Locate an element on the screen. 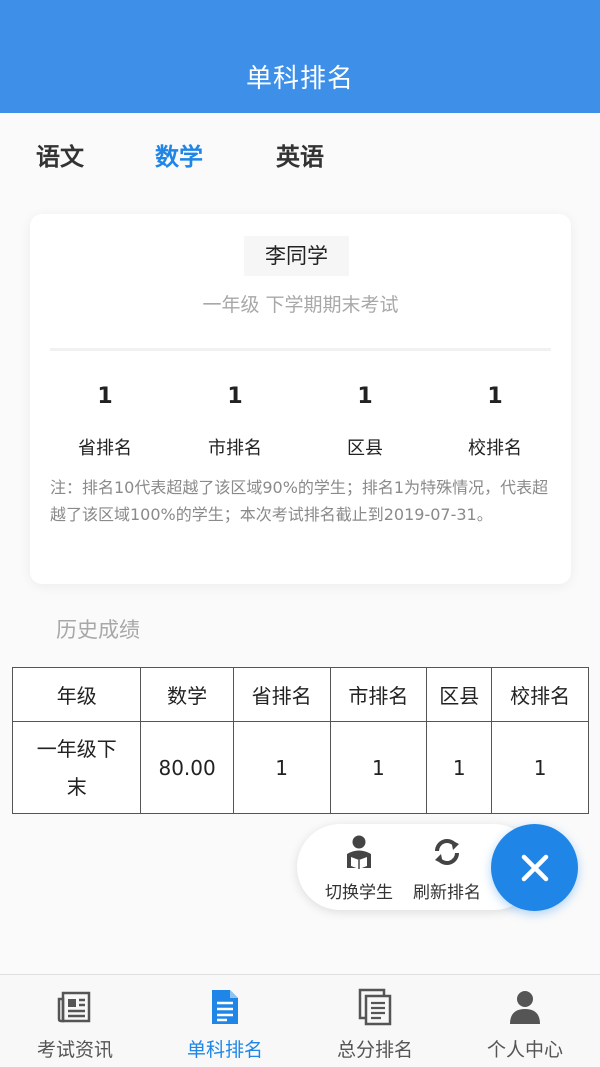 This screenshot has width=600, height=1067. tab-english: 英语 is located at coordinates (300, 154).